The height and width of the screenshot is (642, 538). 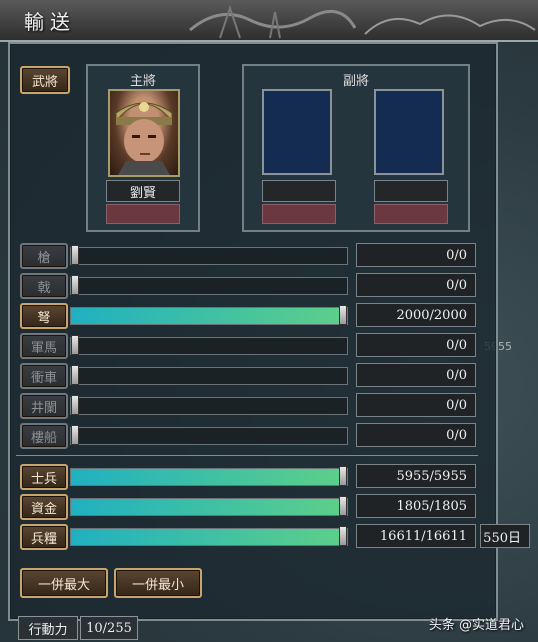 What do you see at coordinates (44, 256) in the screenshot?
I see `resource-button: 槍` at bounding box center [44, 256].